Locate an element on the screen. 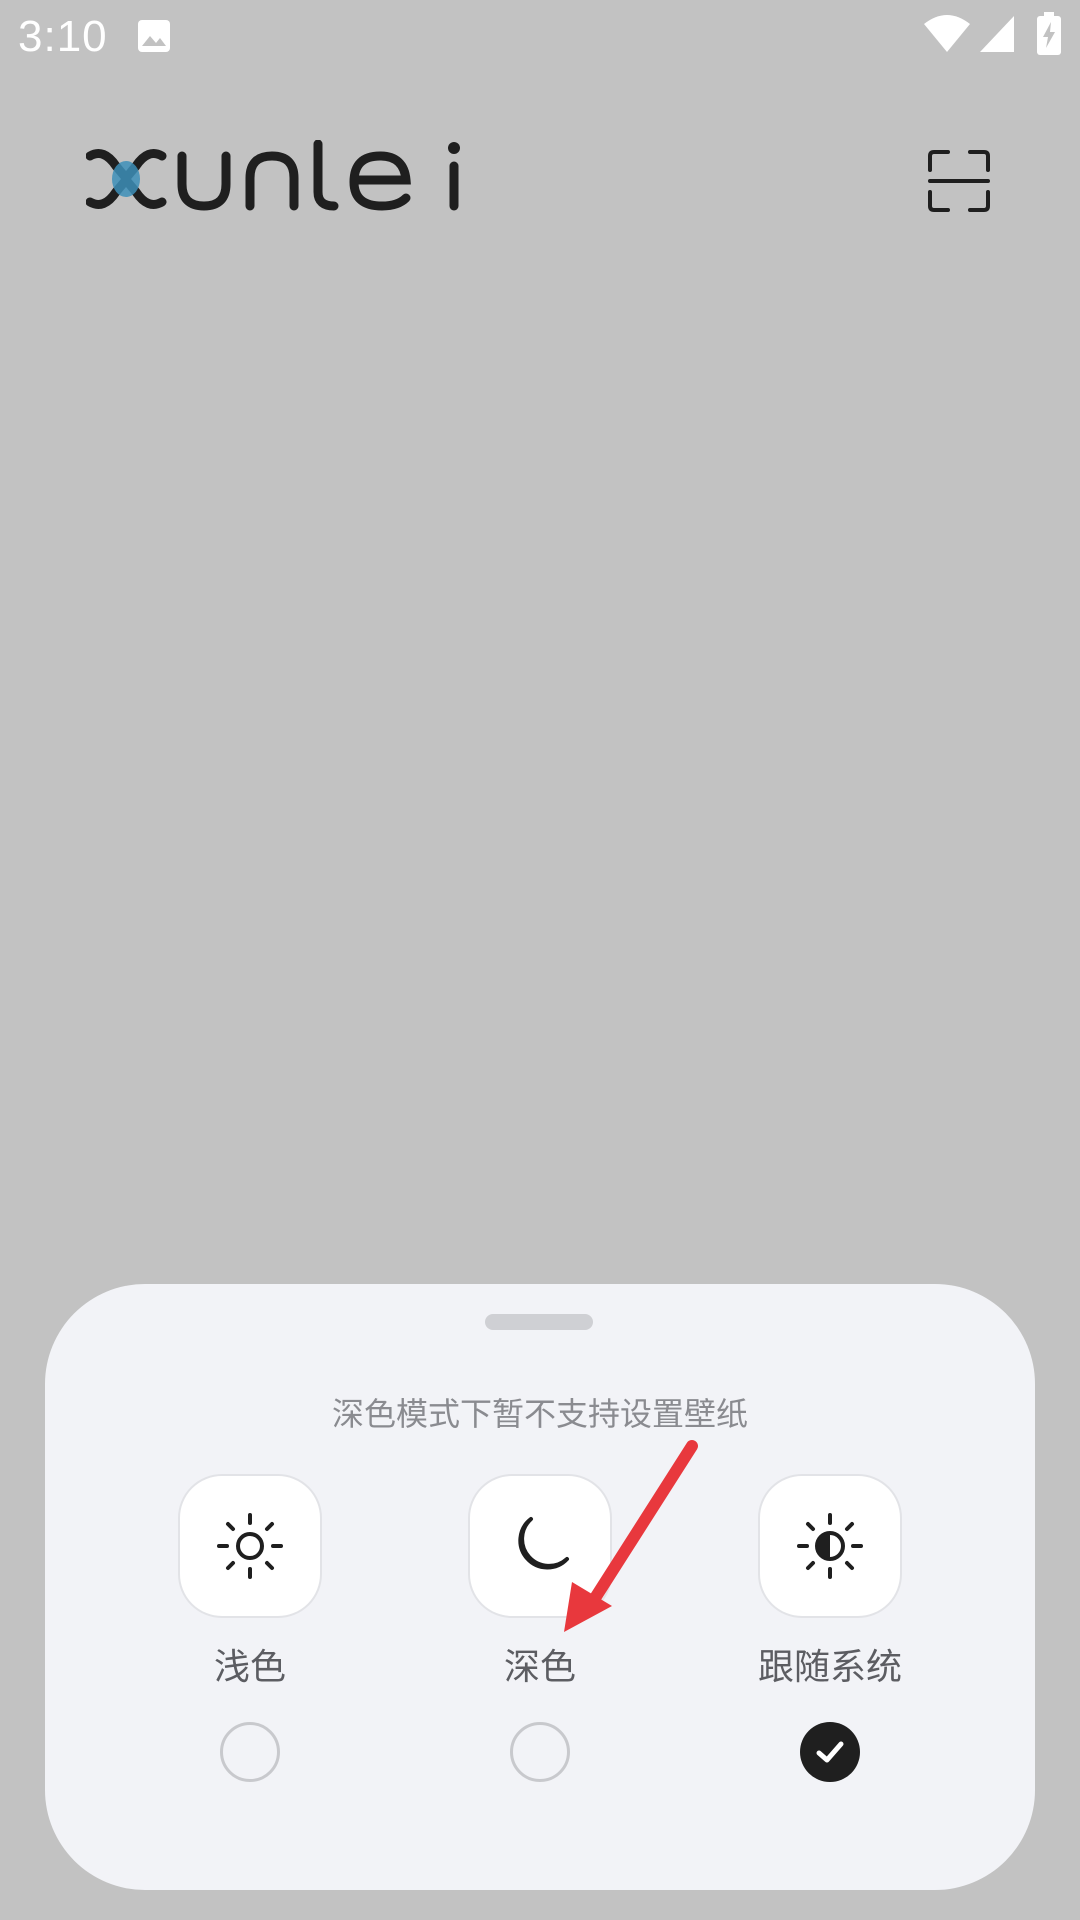 The height and width of the screenshot is (1920, 1080). drag-handle is located at coordinates (539, 1322).